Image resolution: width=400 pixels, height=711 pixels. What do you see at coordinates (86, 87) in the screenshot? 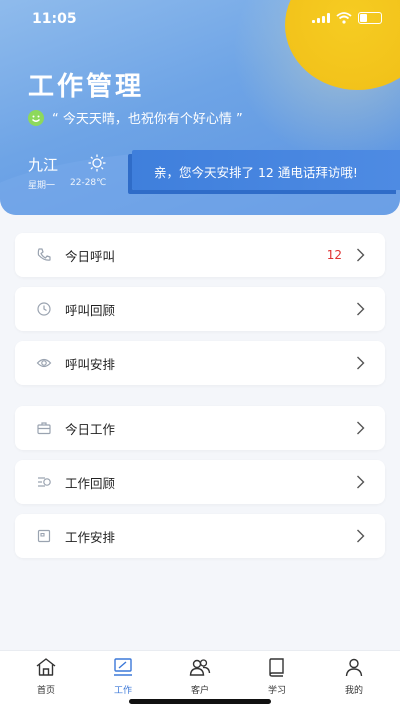
I see `page-title: 工作管理` at bounding box center [86, 87].